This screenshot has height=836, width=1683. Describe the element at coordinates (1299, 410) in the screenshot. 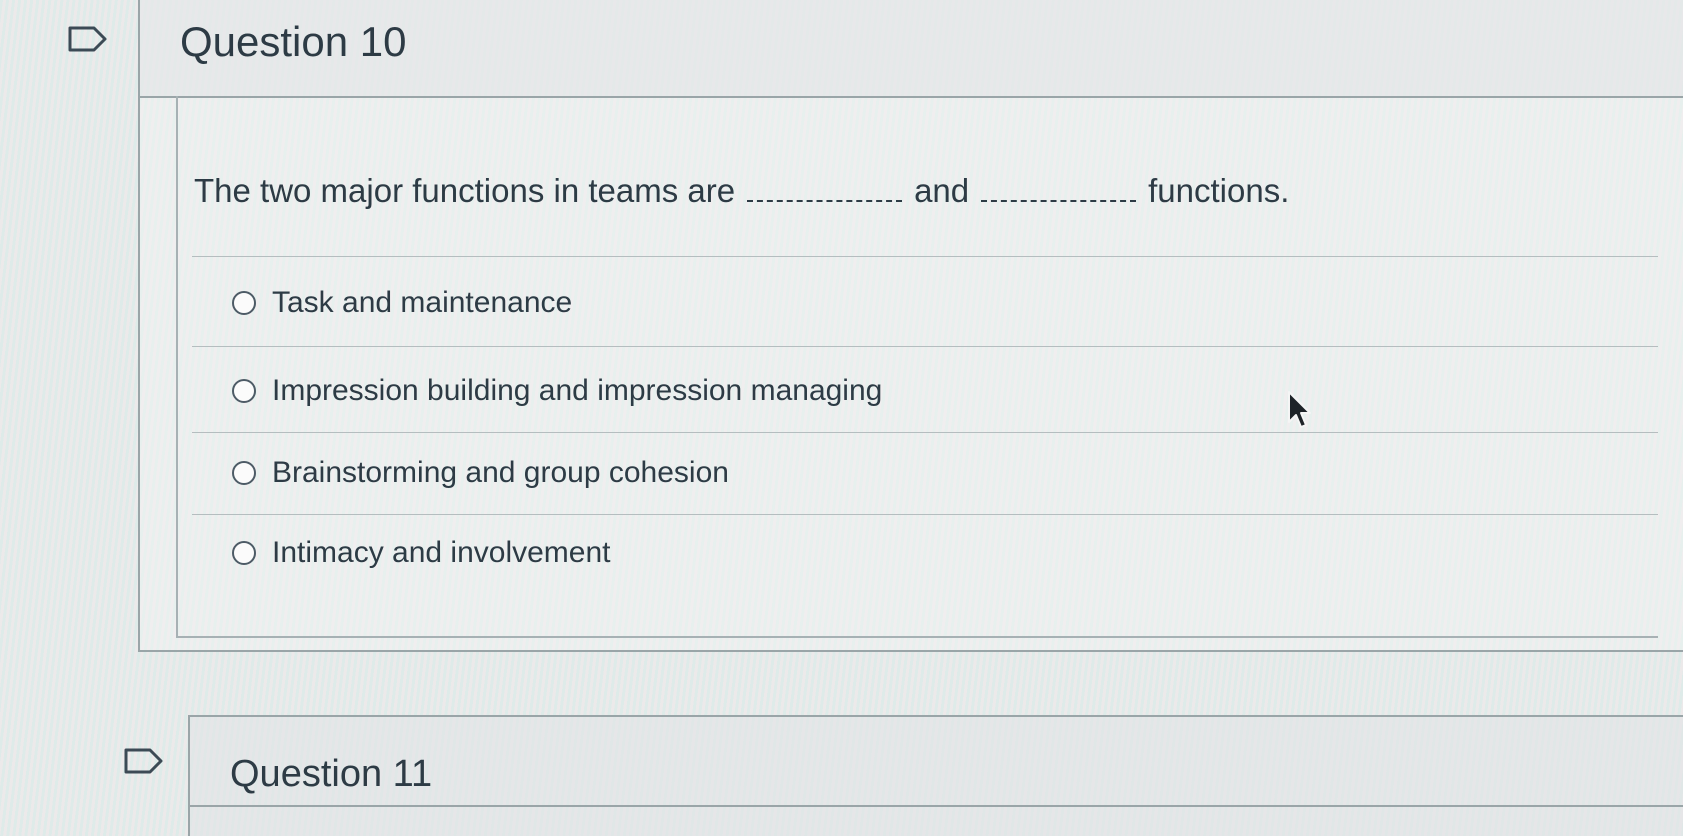

I see `mouse-cursor-icon` at that location.